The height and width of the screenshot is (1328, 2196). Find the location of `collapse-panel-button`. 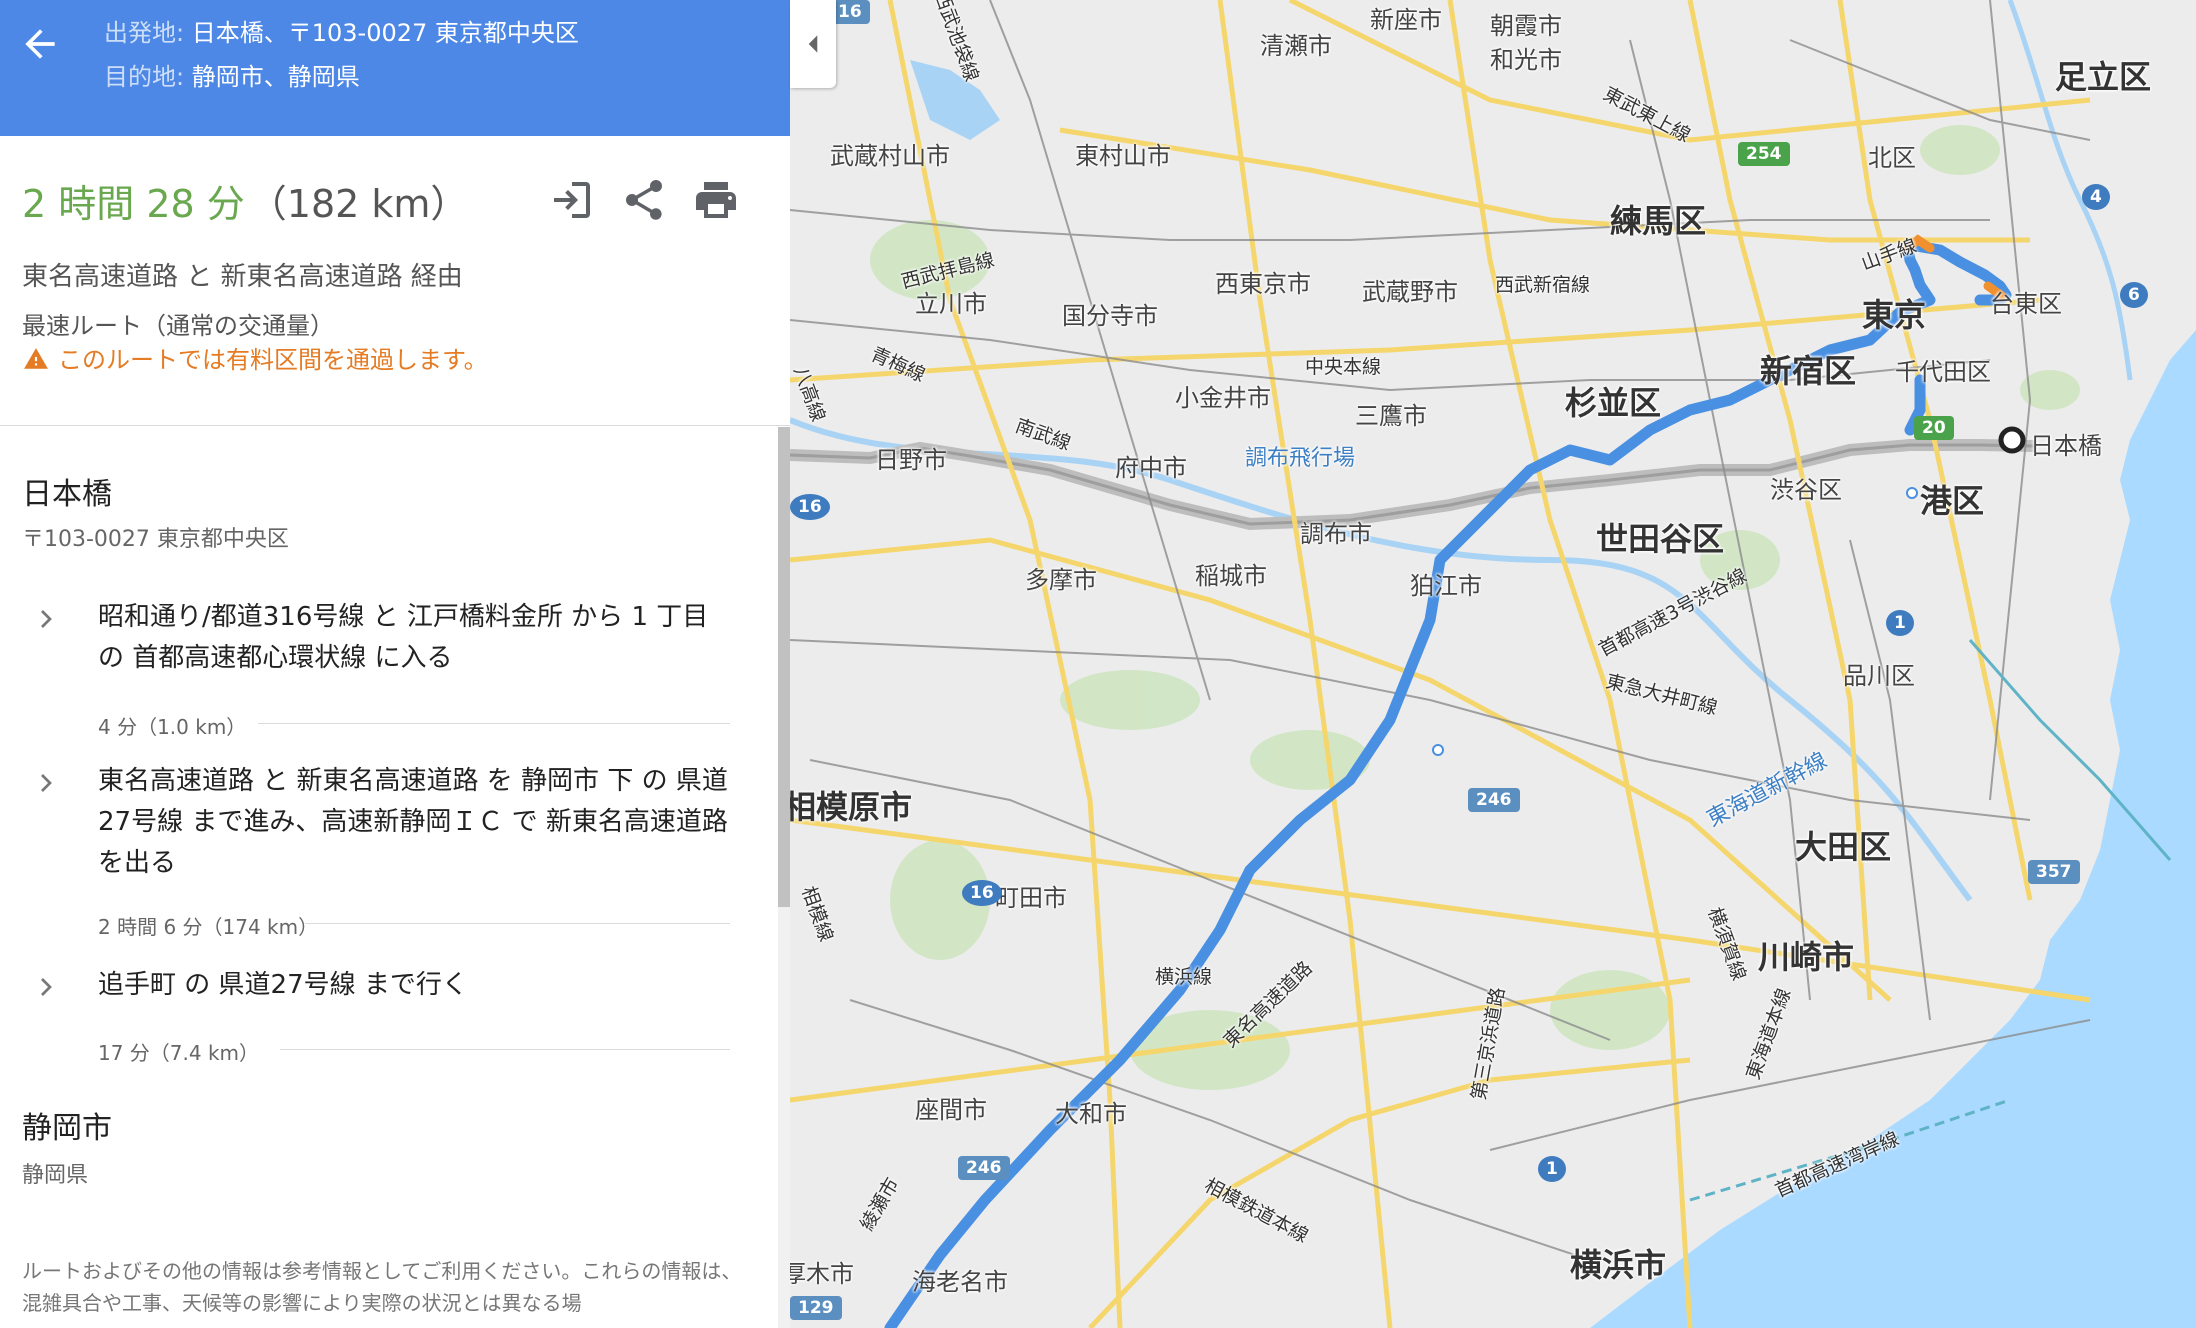

collapse-panel-button is located at coordinates (813, 44).